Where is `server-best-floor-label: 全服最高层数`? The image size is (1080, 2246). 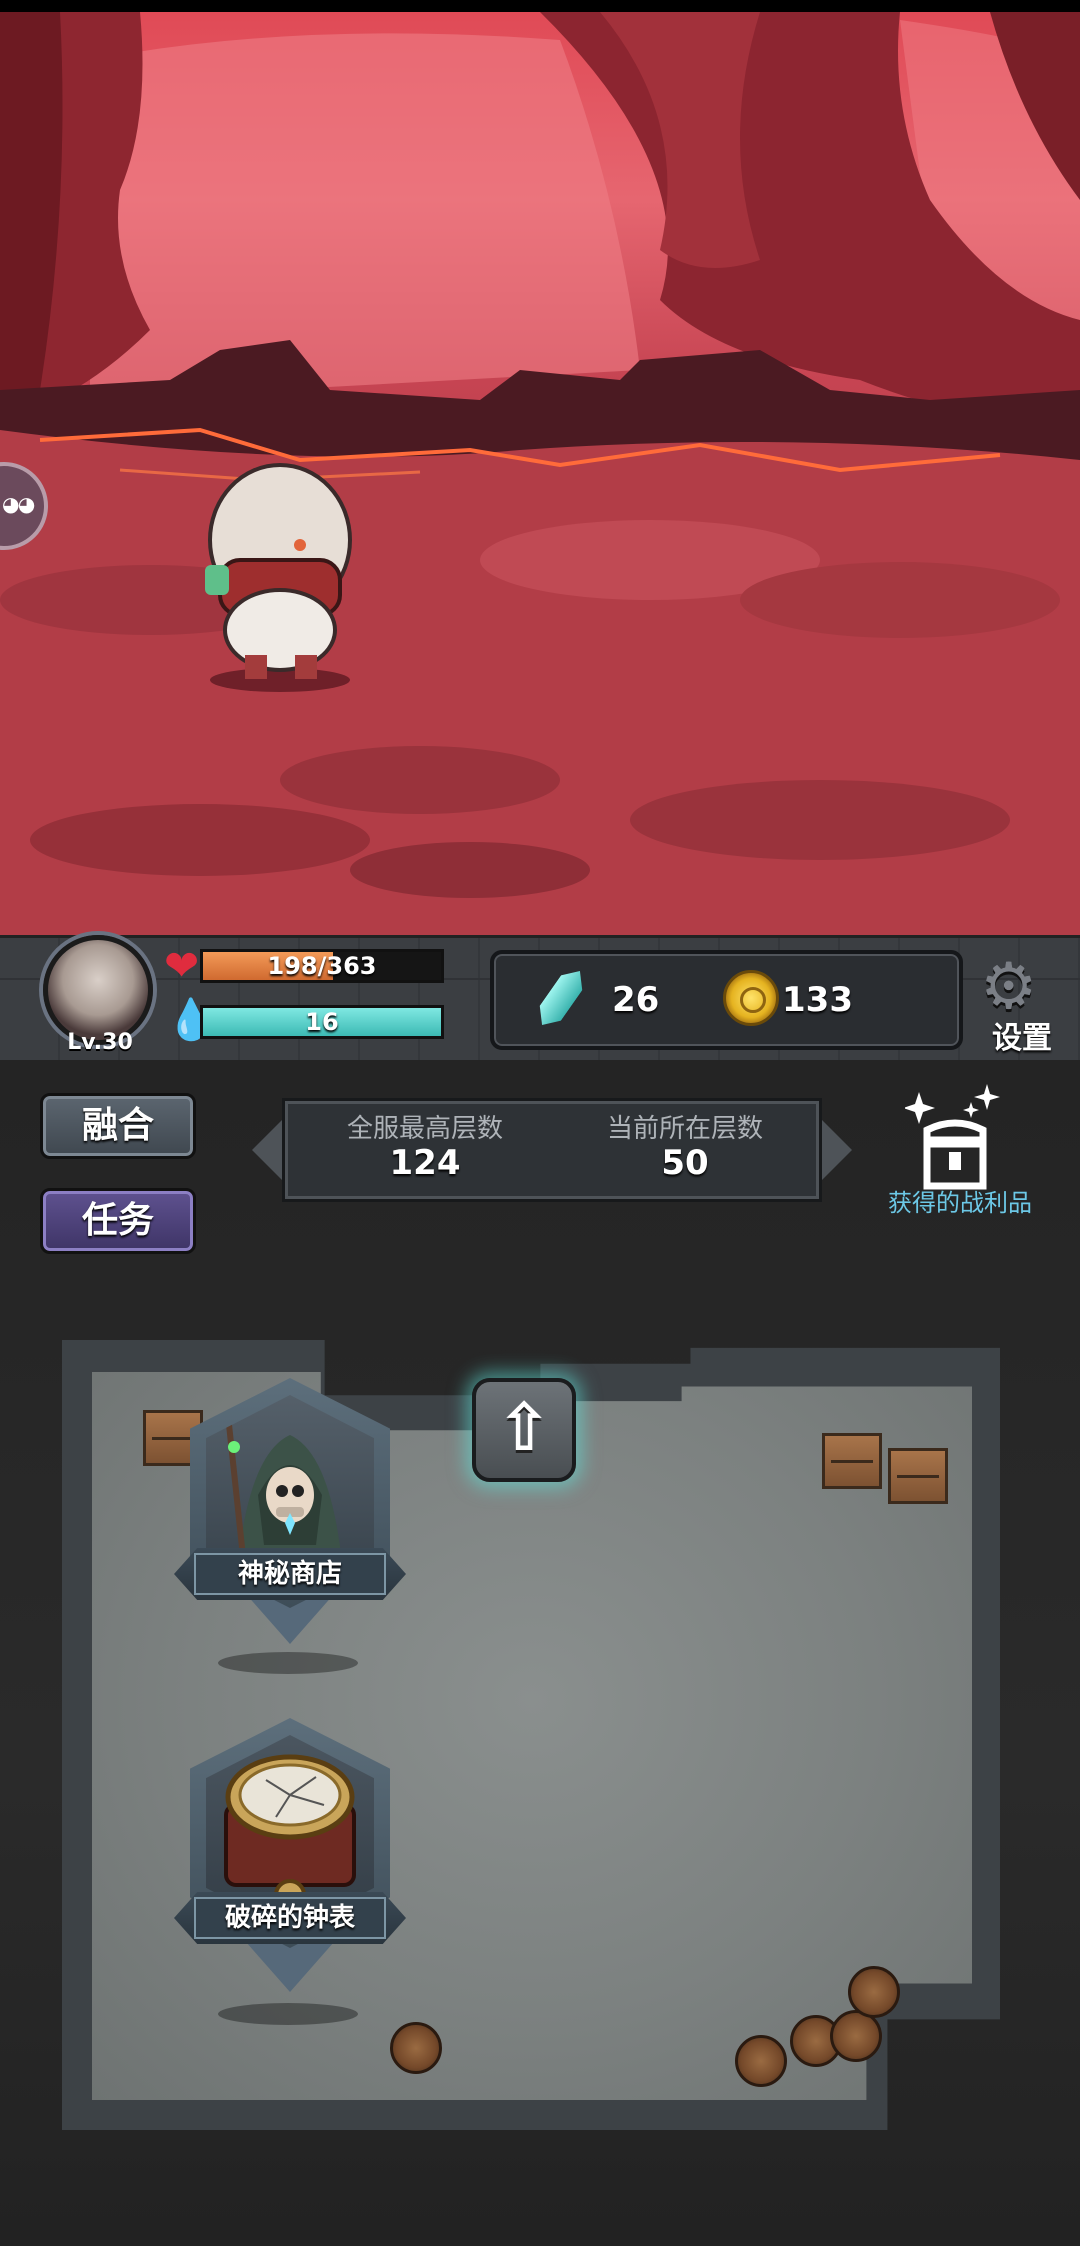 server-best-floor-label: 全服最高层数 is located at coordinates (424, 1129).